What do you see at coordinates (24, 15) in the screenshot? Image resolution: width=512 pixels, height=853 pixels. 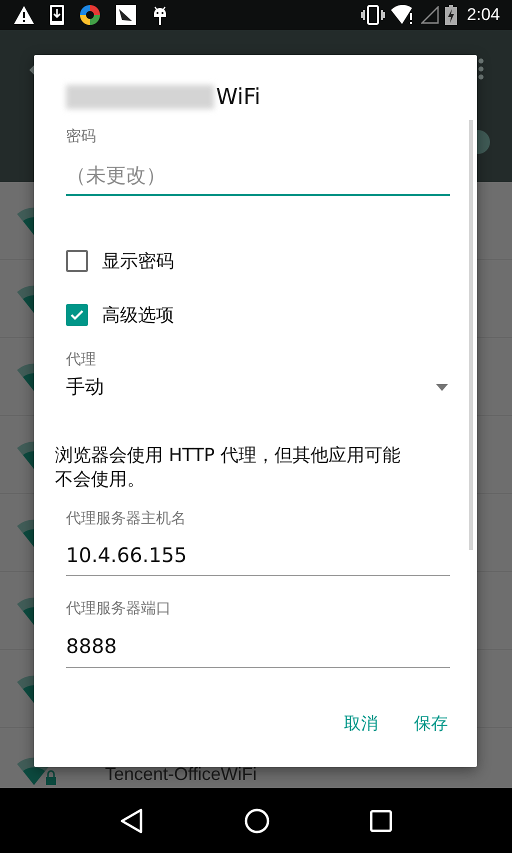 I see `warning-icon` at bounding box center [24, 15].